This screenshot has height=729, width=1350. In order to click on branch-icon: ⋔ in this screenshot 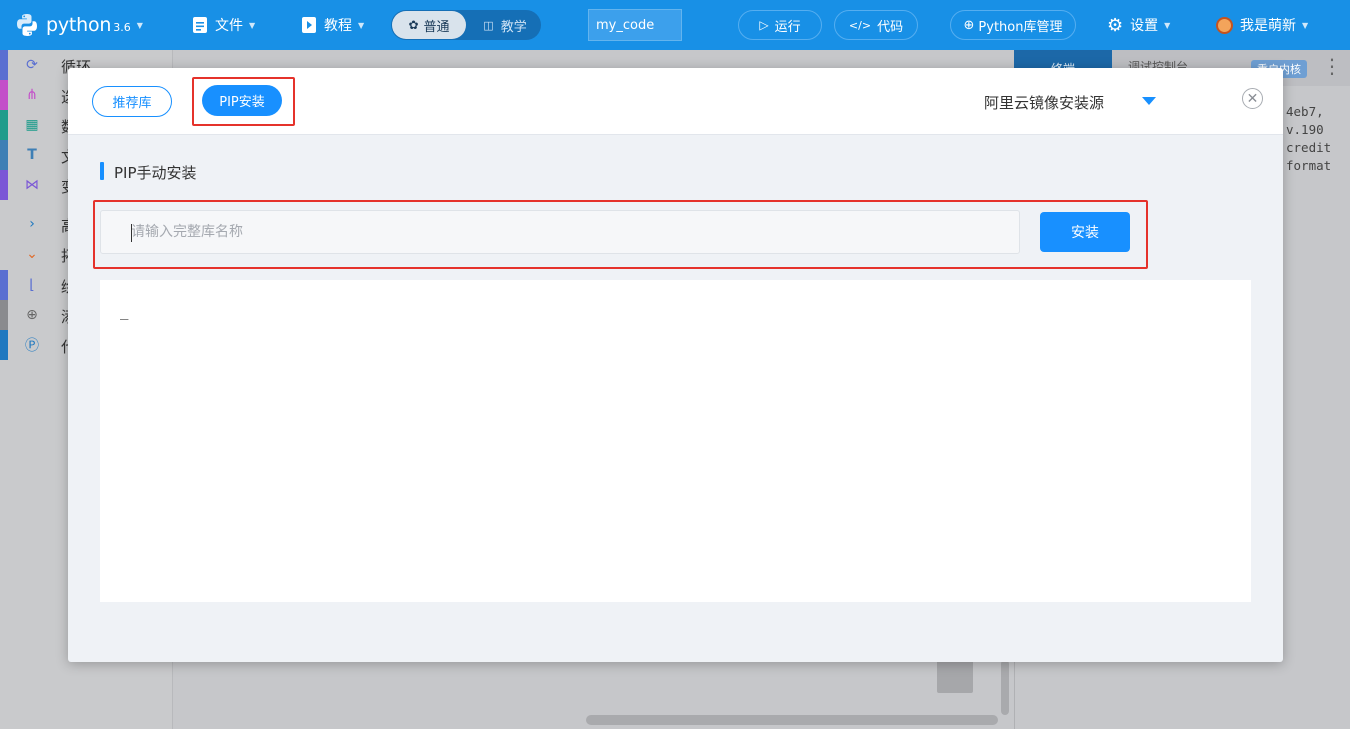, I will do `click(32, 95)`.